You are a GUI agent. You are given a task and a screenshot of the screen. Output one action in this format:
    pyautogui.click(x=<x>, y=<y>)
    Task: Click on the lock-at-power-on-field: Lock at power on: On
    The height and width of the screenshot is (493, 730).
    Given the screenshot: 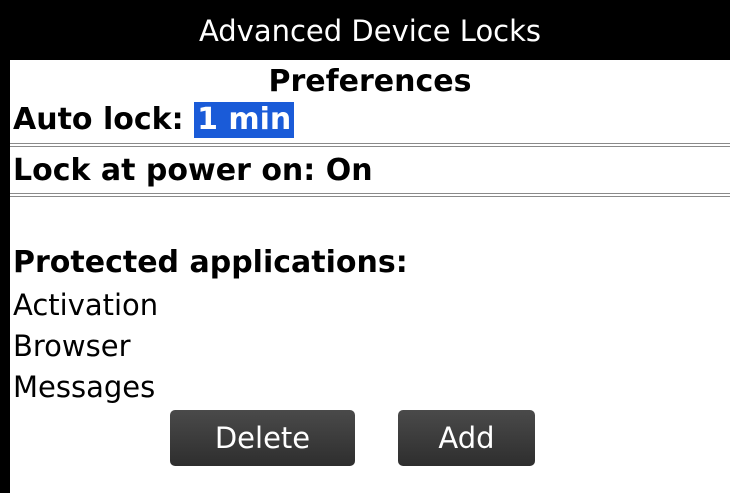 What is the action you would take?
    pyautogui.click(x=193, y=171)
    